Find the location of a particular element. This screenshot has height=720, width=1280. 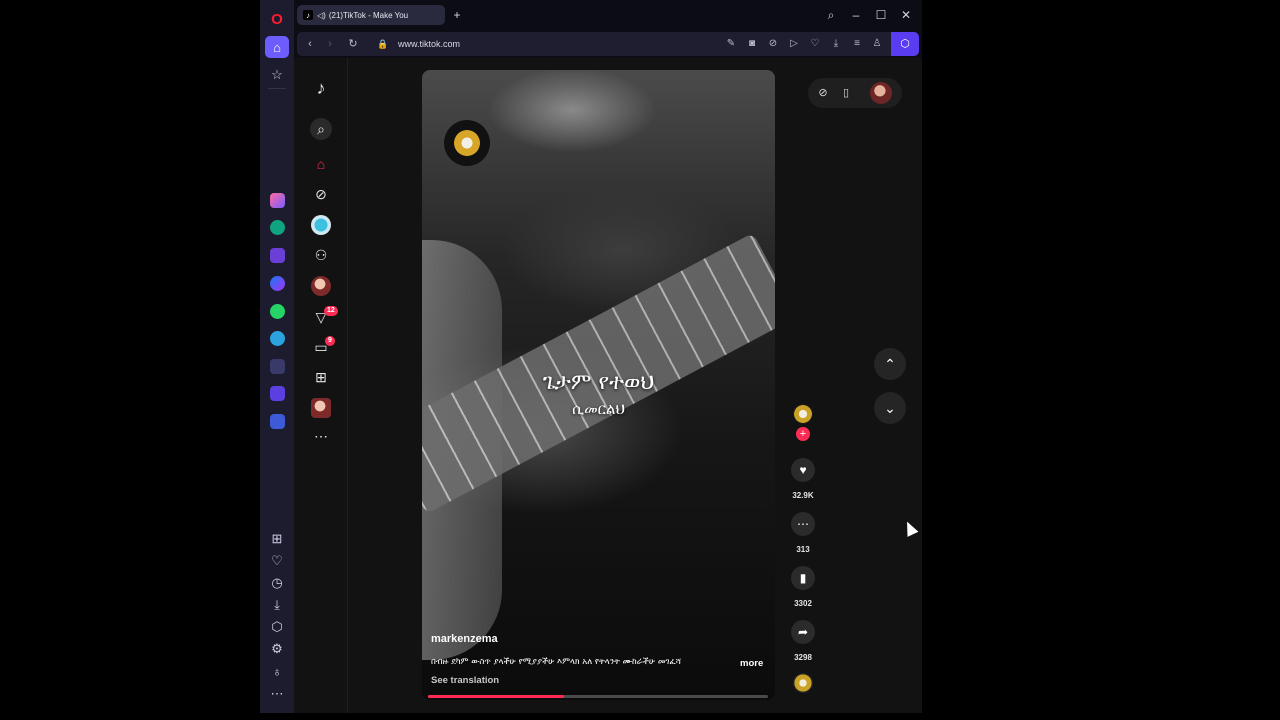

cs-app-icon is located at coordinates (277, 255).